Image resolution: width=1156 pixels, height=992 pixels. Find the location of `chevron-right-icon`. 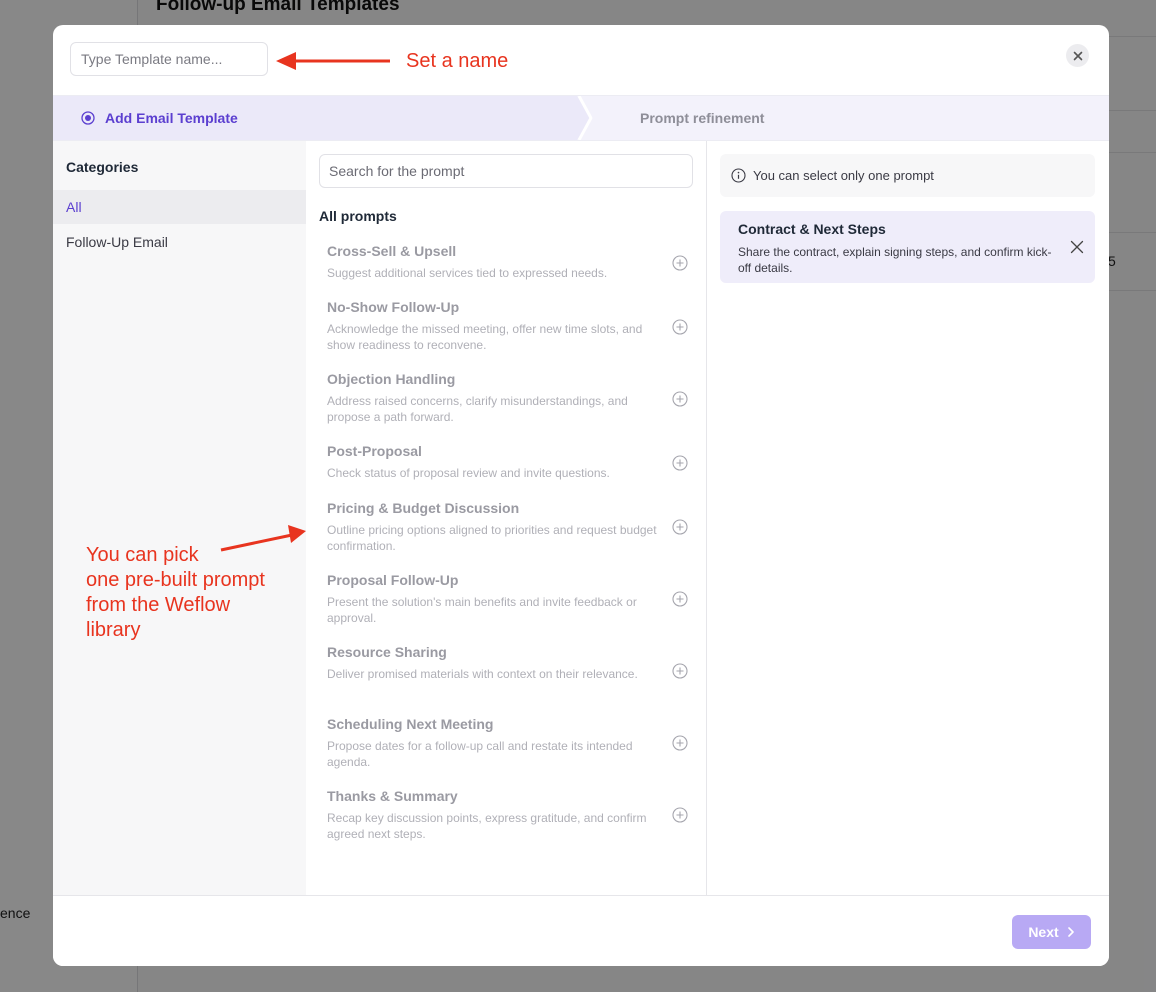

chevron-right-icon is located at coordinates (1070, 932).